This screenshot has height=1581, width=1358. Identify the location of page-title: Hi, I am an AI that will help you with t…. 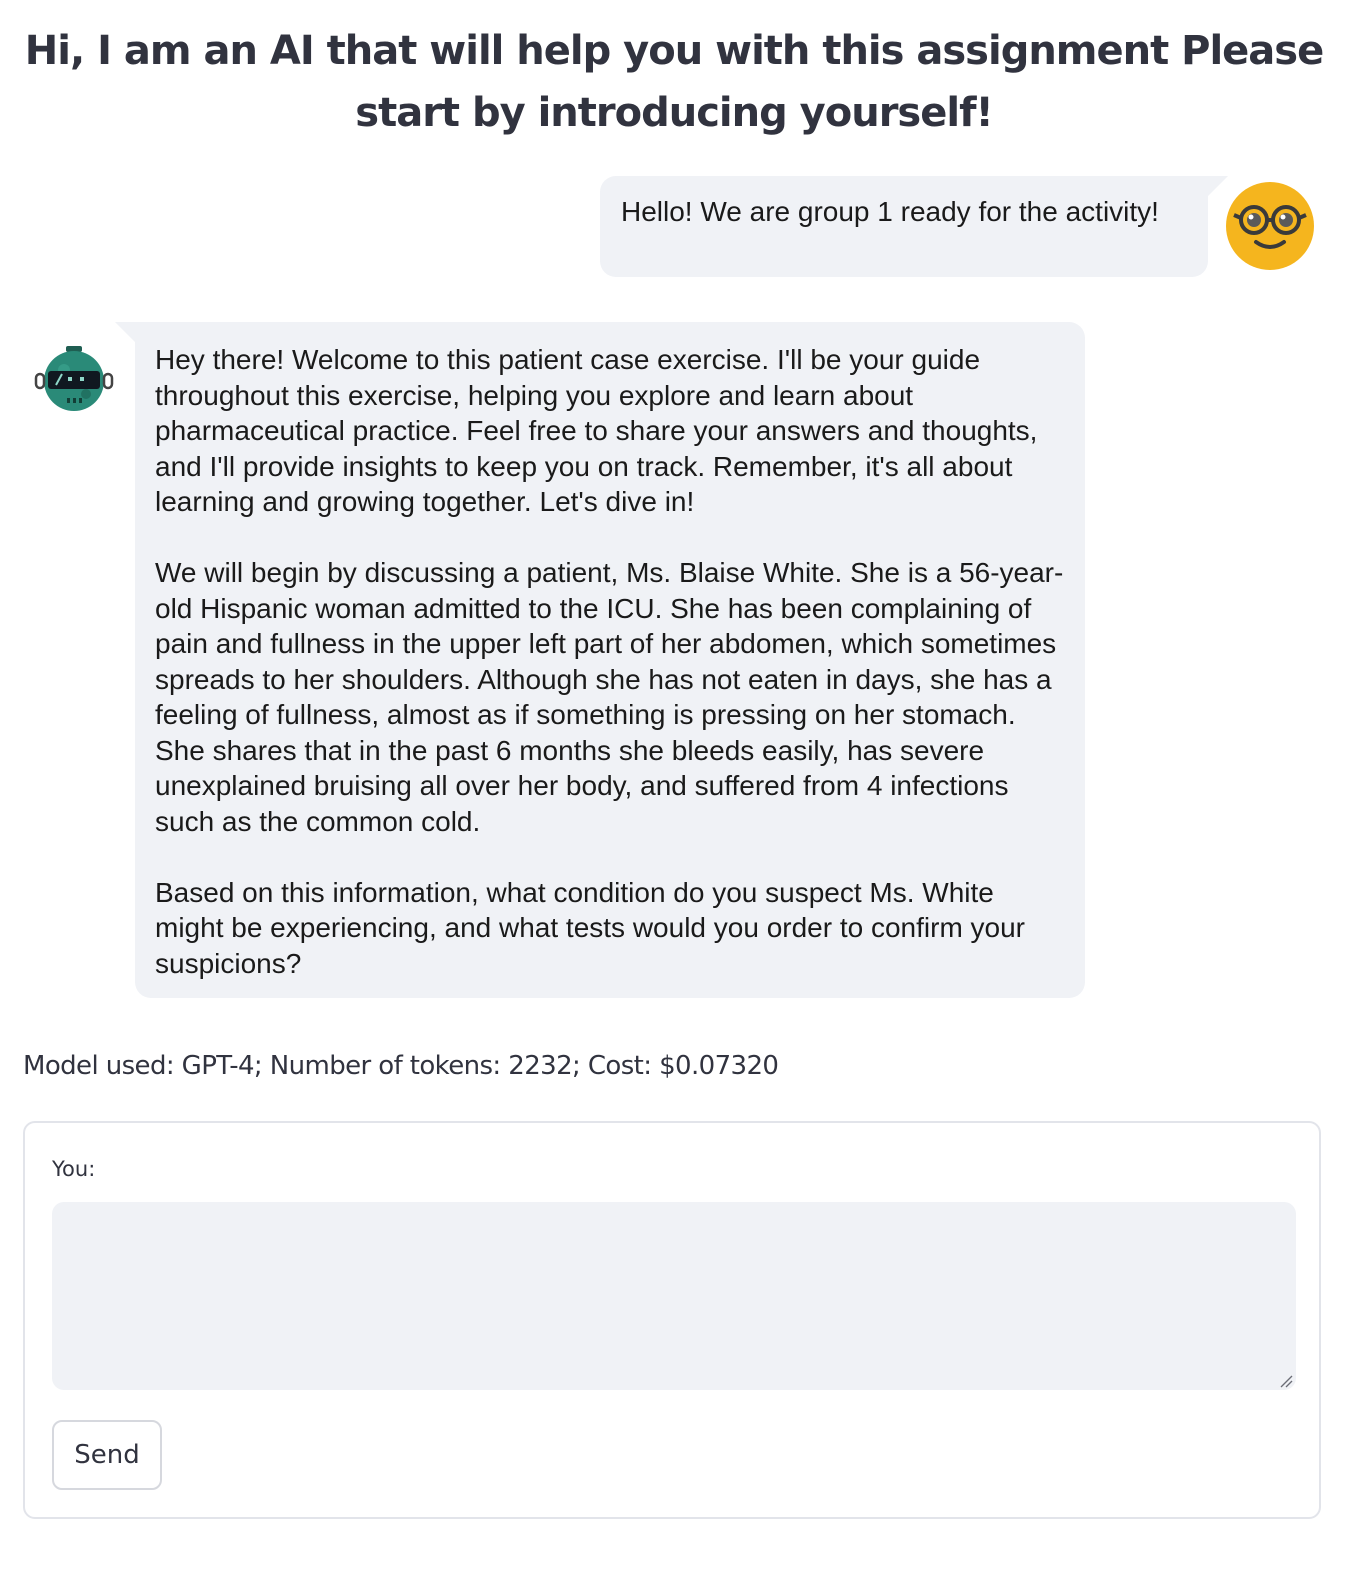
(674, 82).